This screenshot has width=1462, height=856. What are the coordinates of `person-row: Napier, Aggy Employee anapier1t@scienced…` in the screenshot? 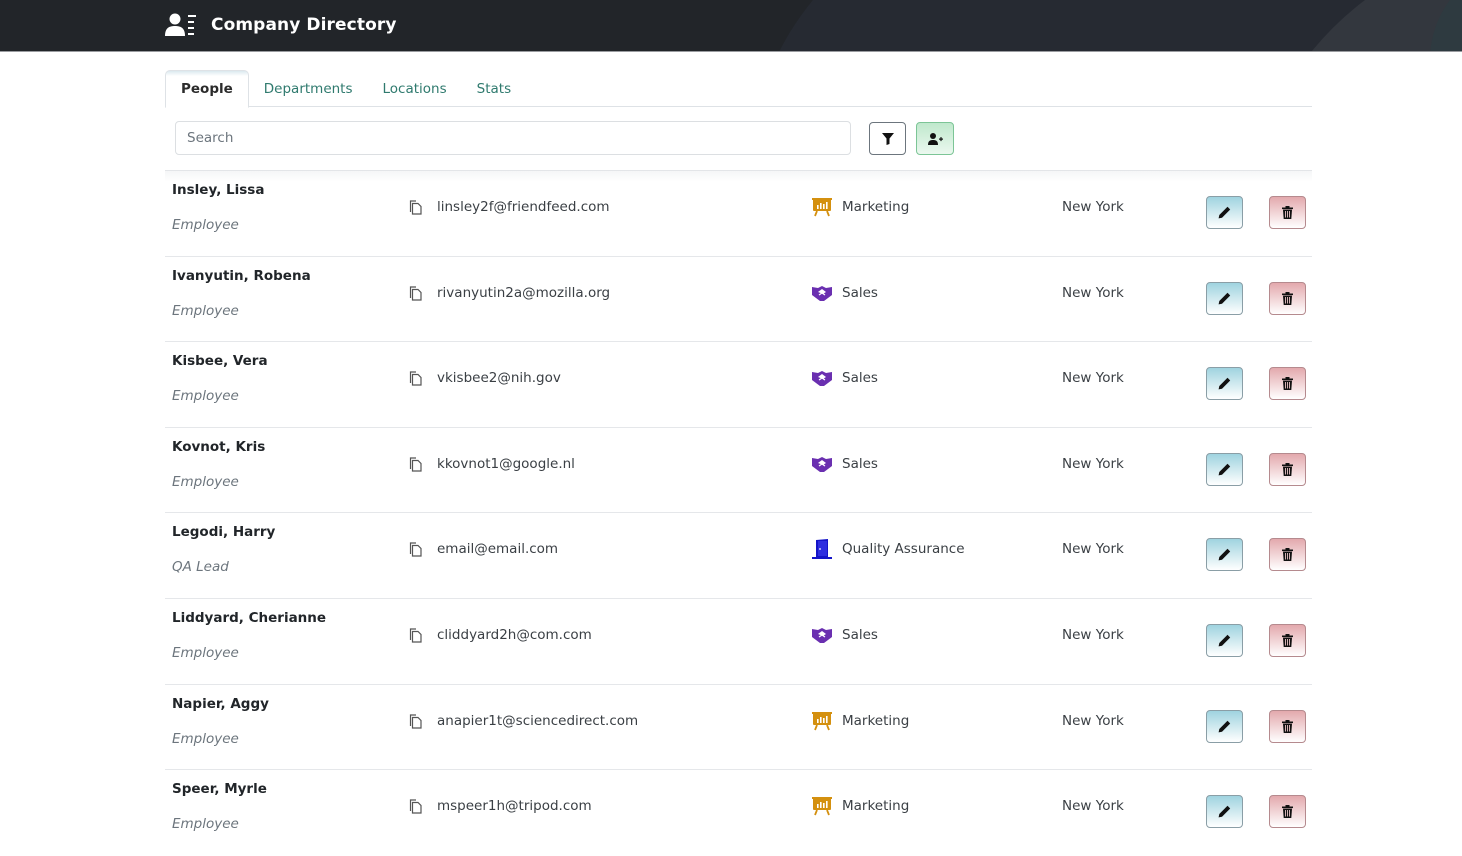 It's located at (738, 728).